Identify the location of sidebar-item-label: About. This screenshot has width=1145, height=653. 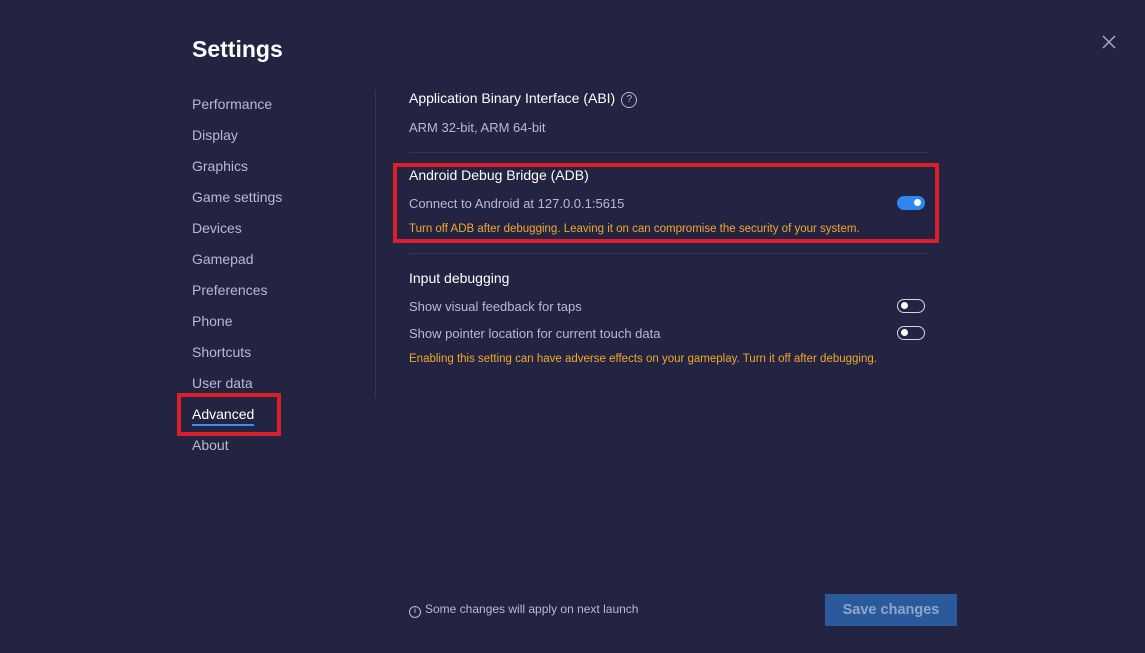
(210, 445).